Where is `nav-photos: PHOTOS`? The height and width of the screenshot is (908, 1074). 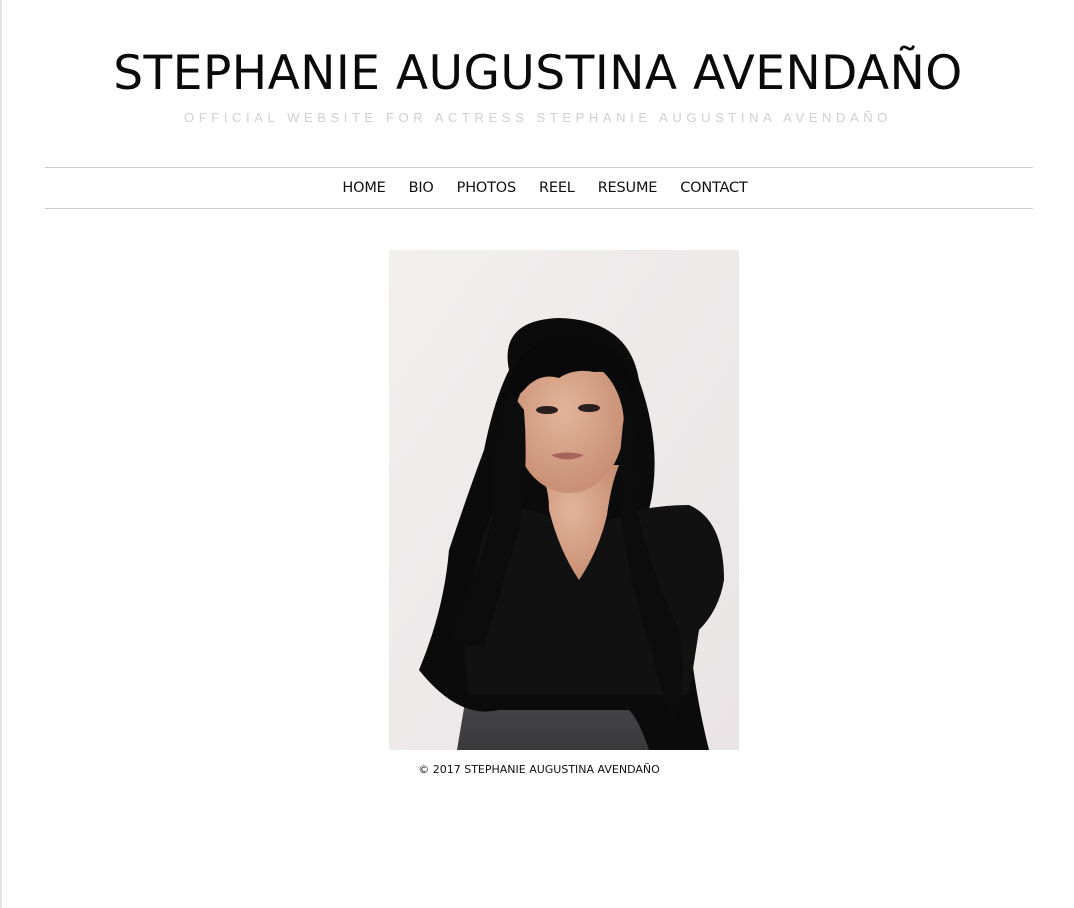
nav-photos: PHOTOS is located at coordinates (487, 188).